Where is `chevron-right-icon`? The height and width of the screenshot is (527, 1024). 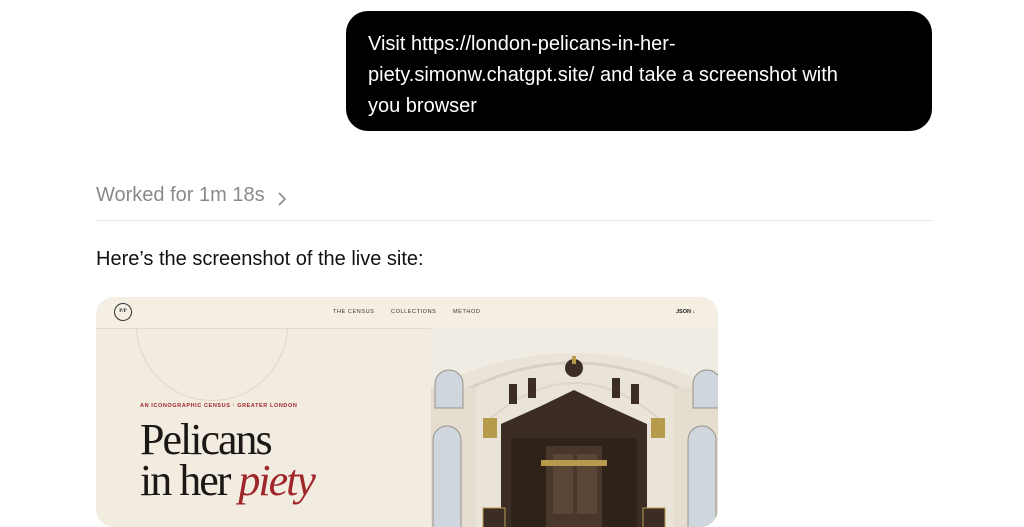
chevron-right-icon is located at coordinates (282, 197).